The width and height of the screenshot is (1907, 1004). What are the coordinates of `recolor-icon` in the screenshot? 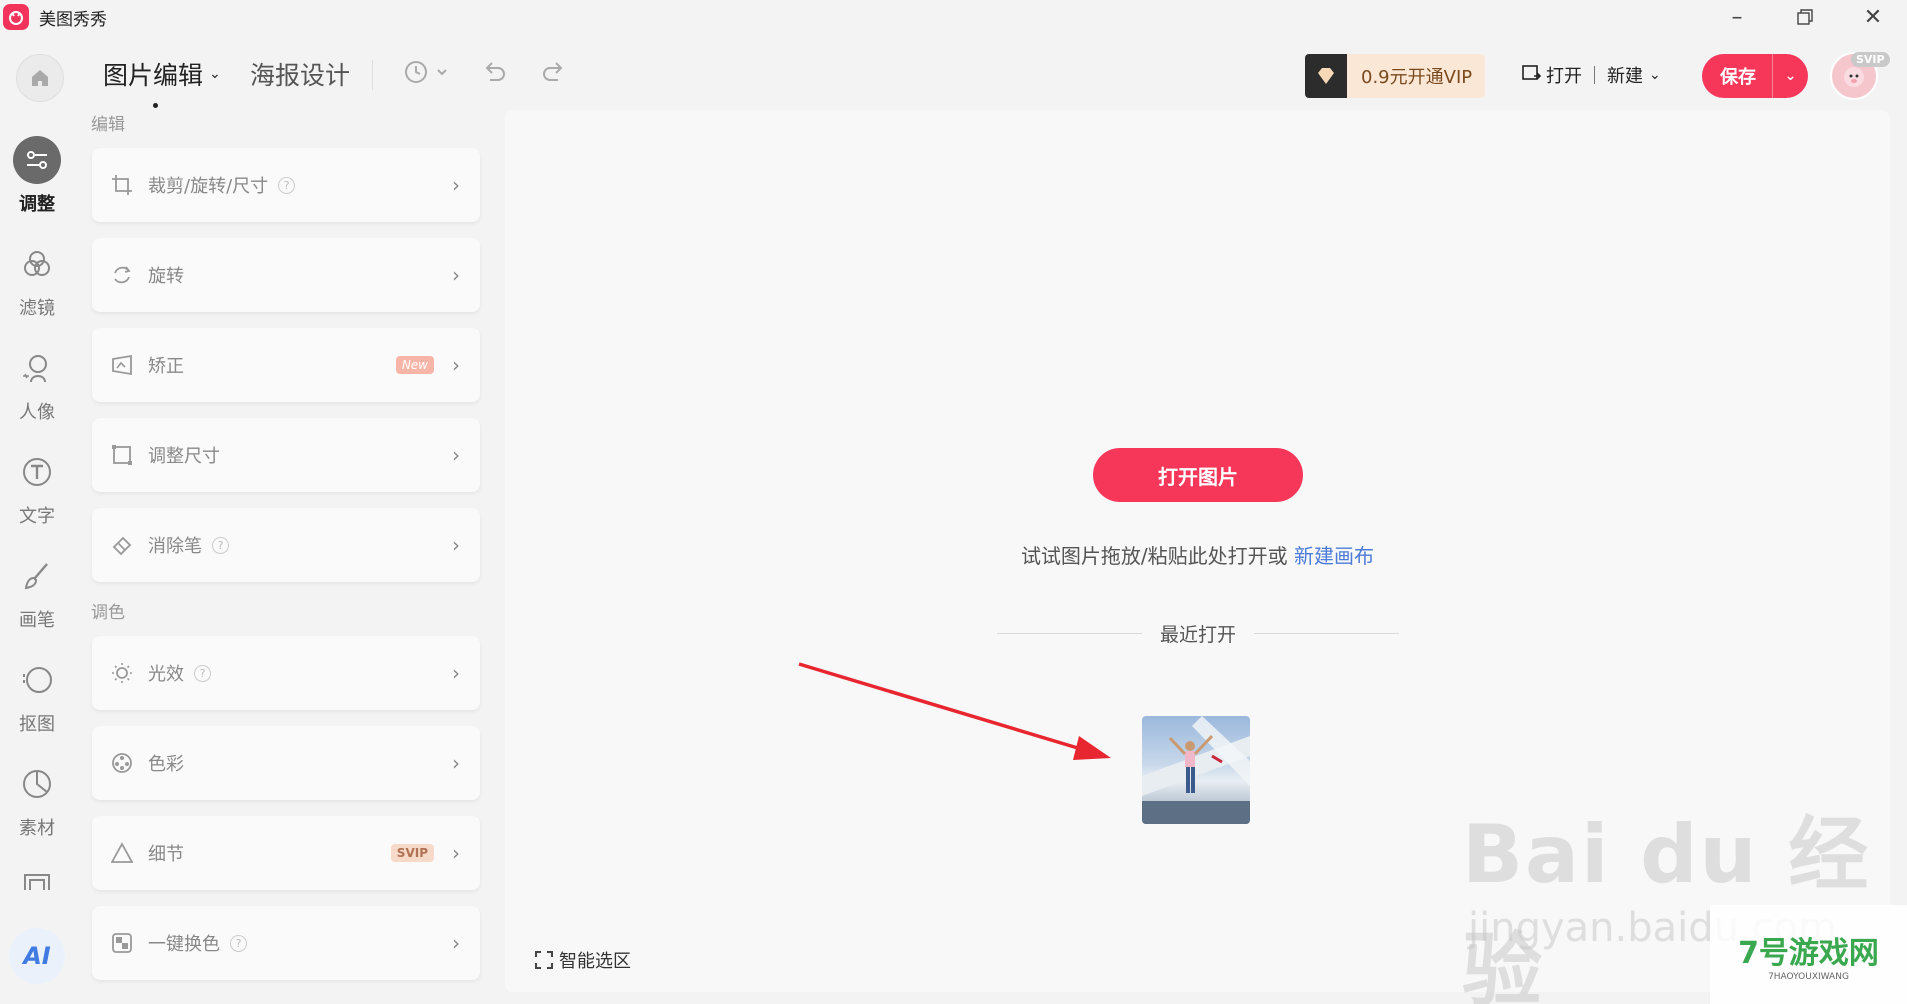 It's located at (122, 943).